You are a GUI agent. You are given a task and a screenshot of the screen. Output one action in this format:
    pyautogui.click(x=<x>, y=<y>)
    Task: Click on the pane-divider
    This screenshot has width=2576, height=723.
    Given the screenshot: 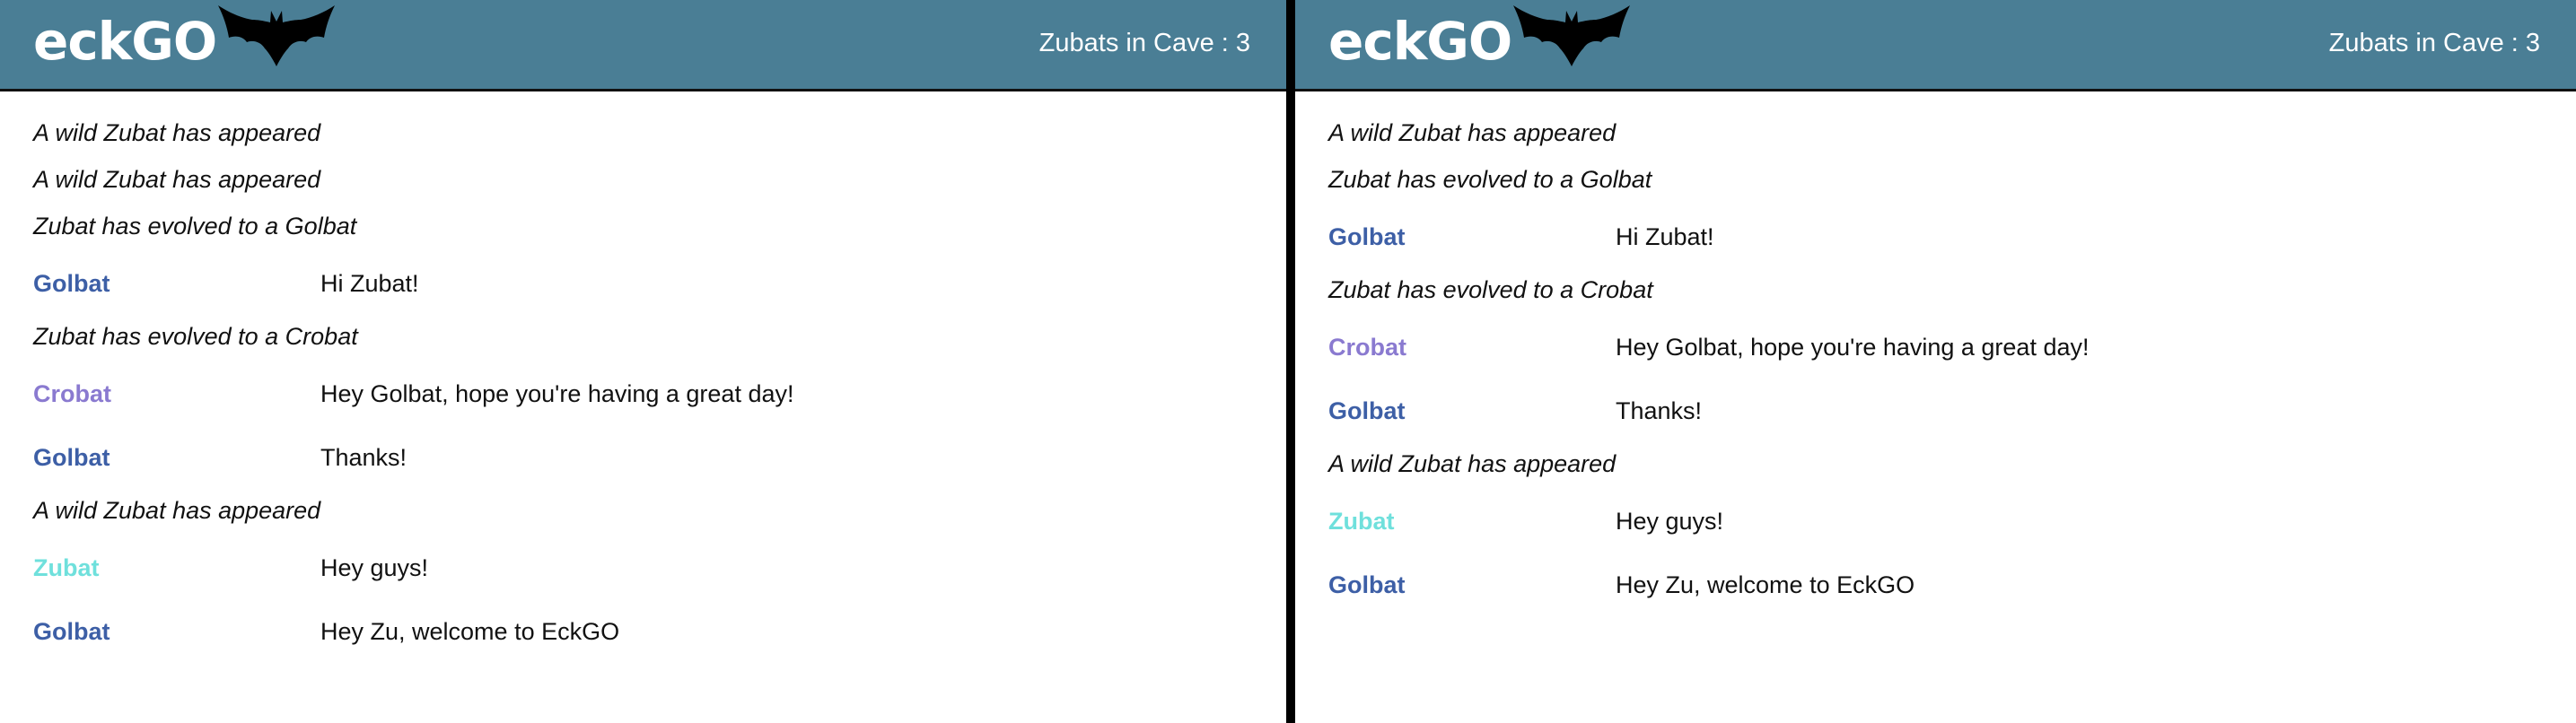 What is the action you would take?
    pyautogui.click(x=1290, y=361)
    